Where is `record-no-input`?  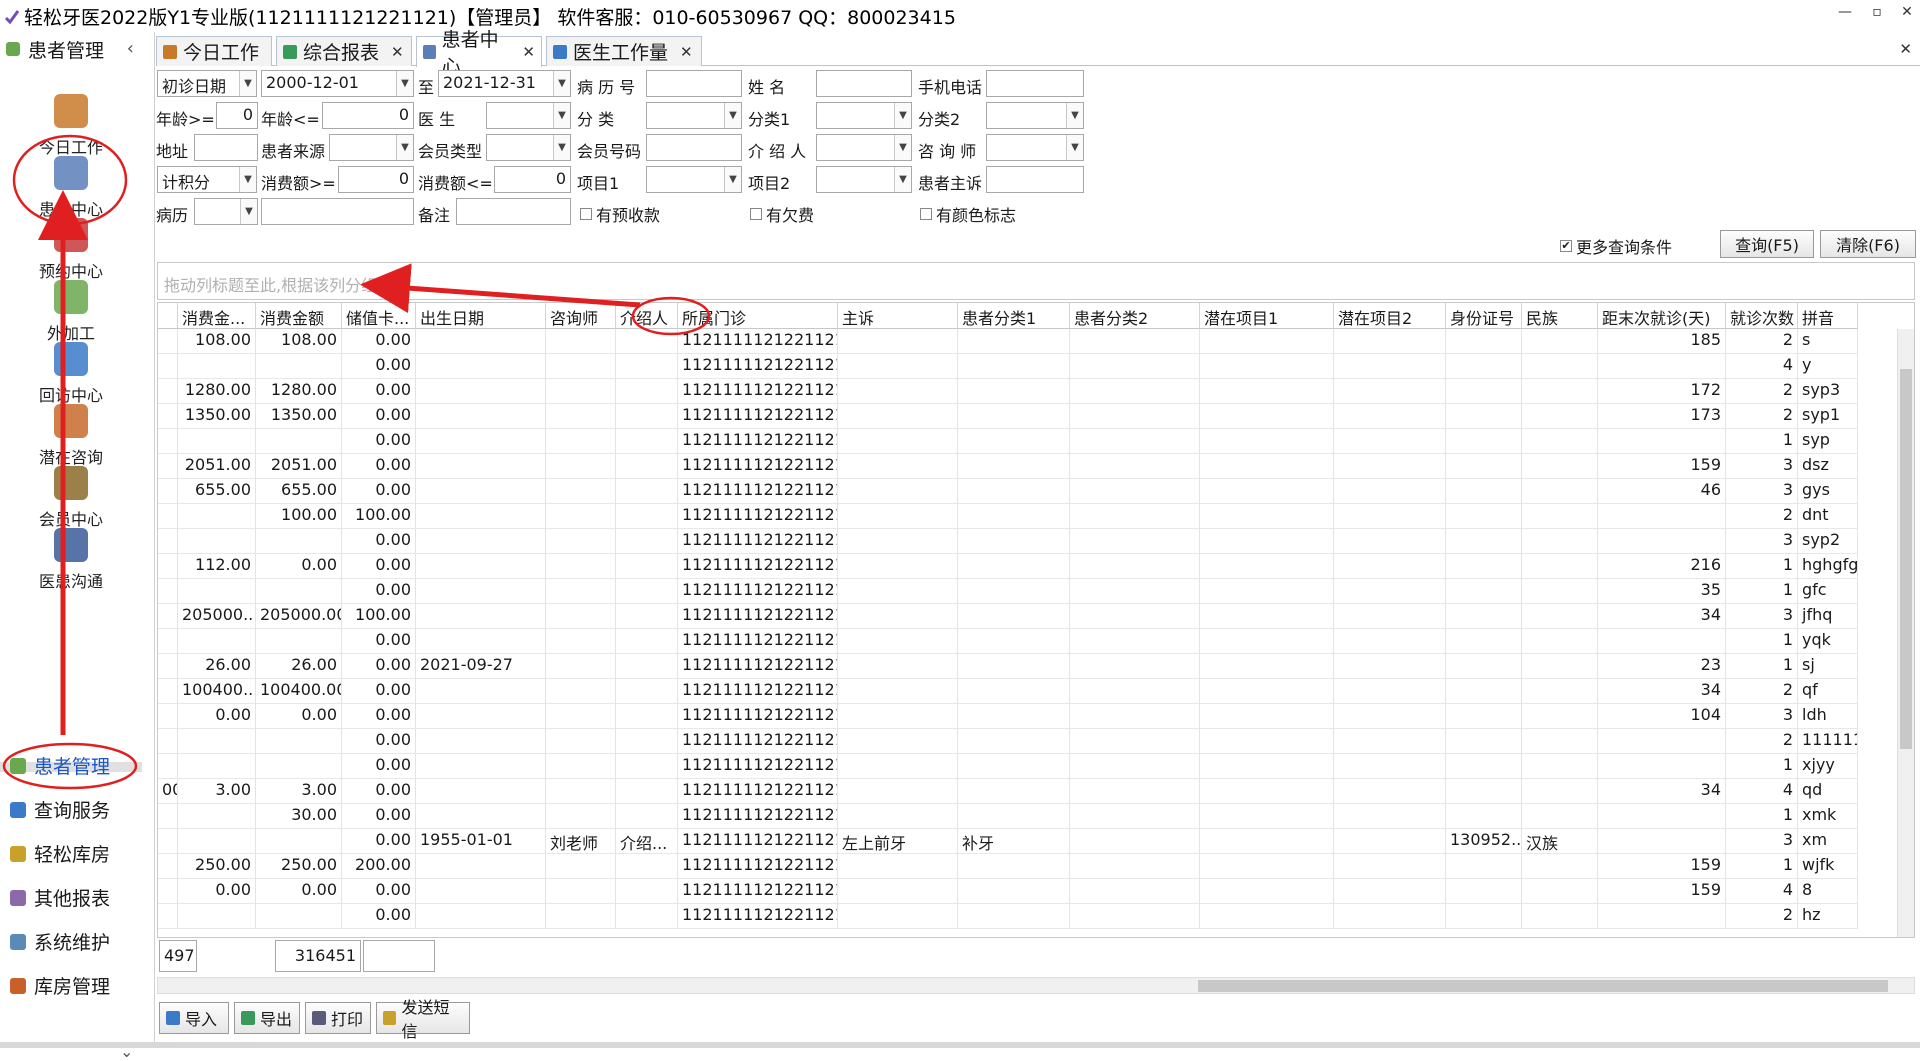 record-no-input is located at coordinates (694, 83).